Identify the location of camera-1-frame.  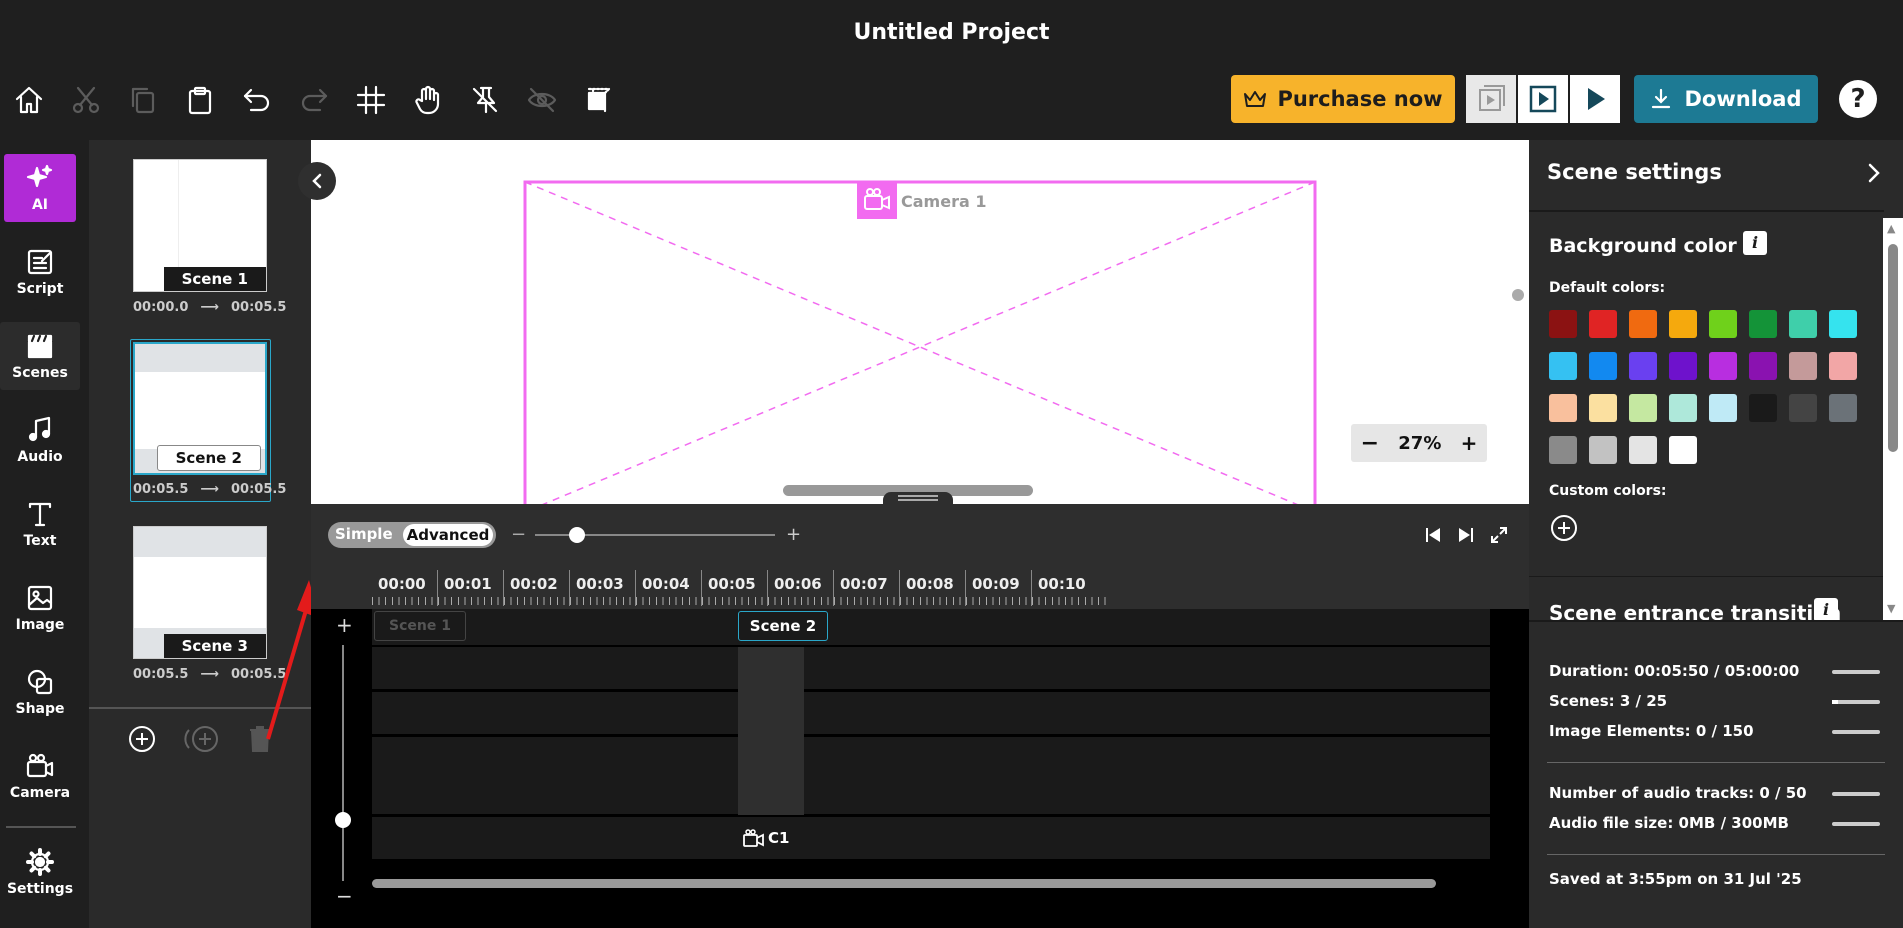
(926, 342).